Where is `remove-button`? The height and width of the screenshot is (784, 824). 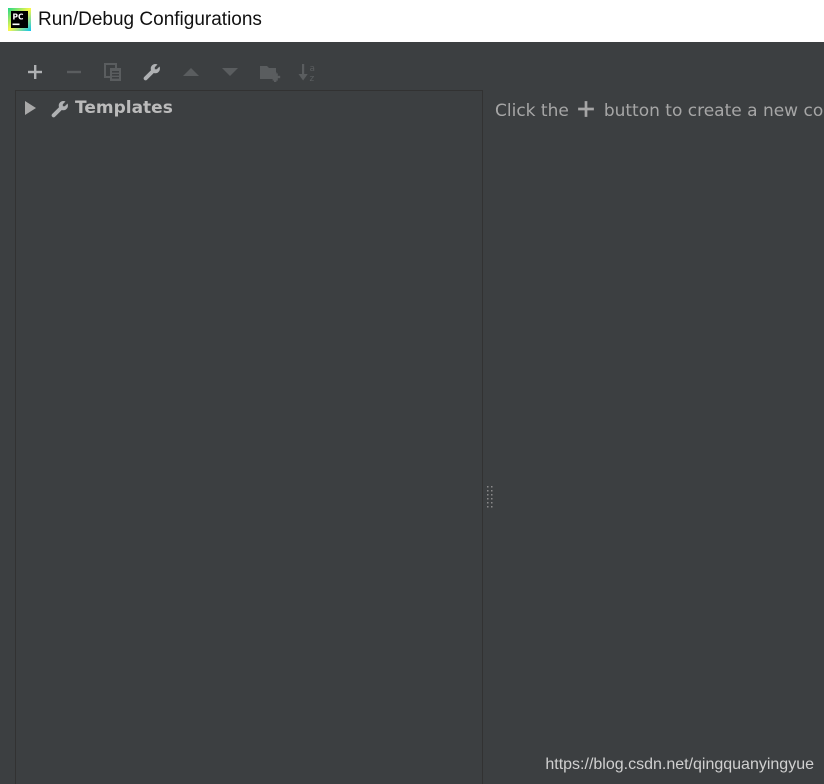
remove-button is located at coordinates (74, 72).